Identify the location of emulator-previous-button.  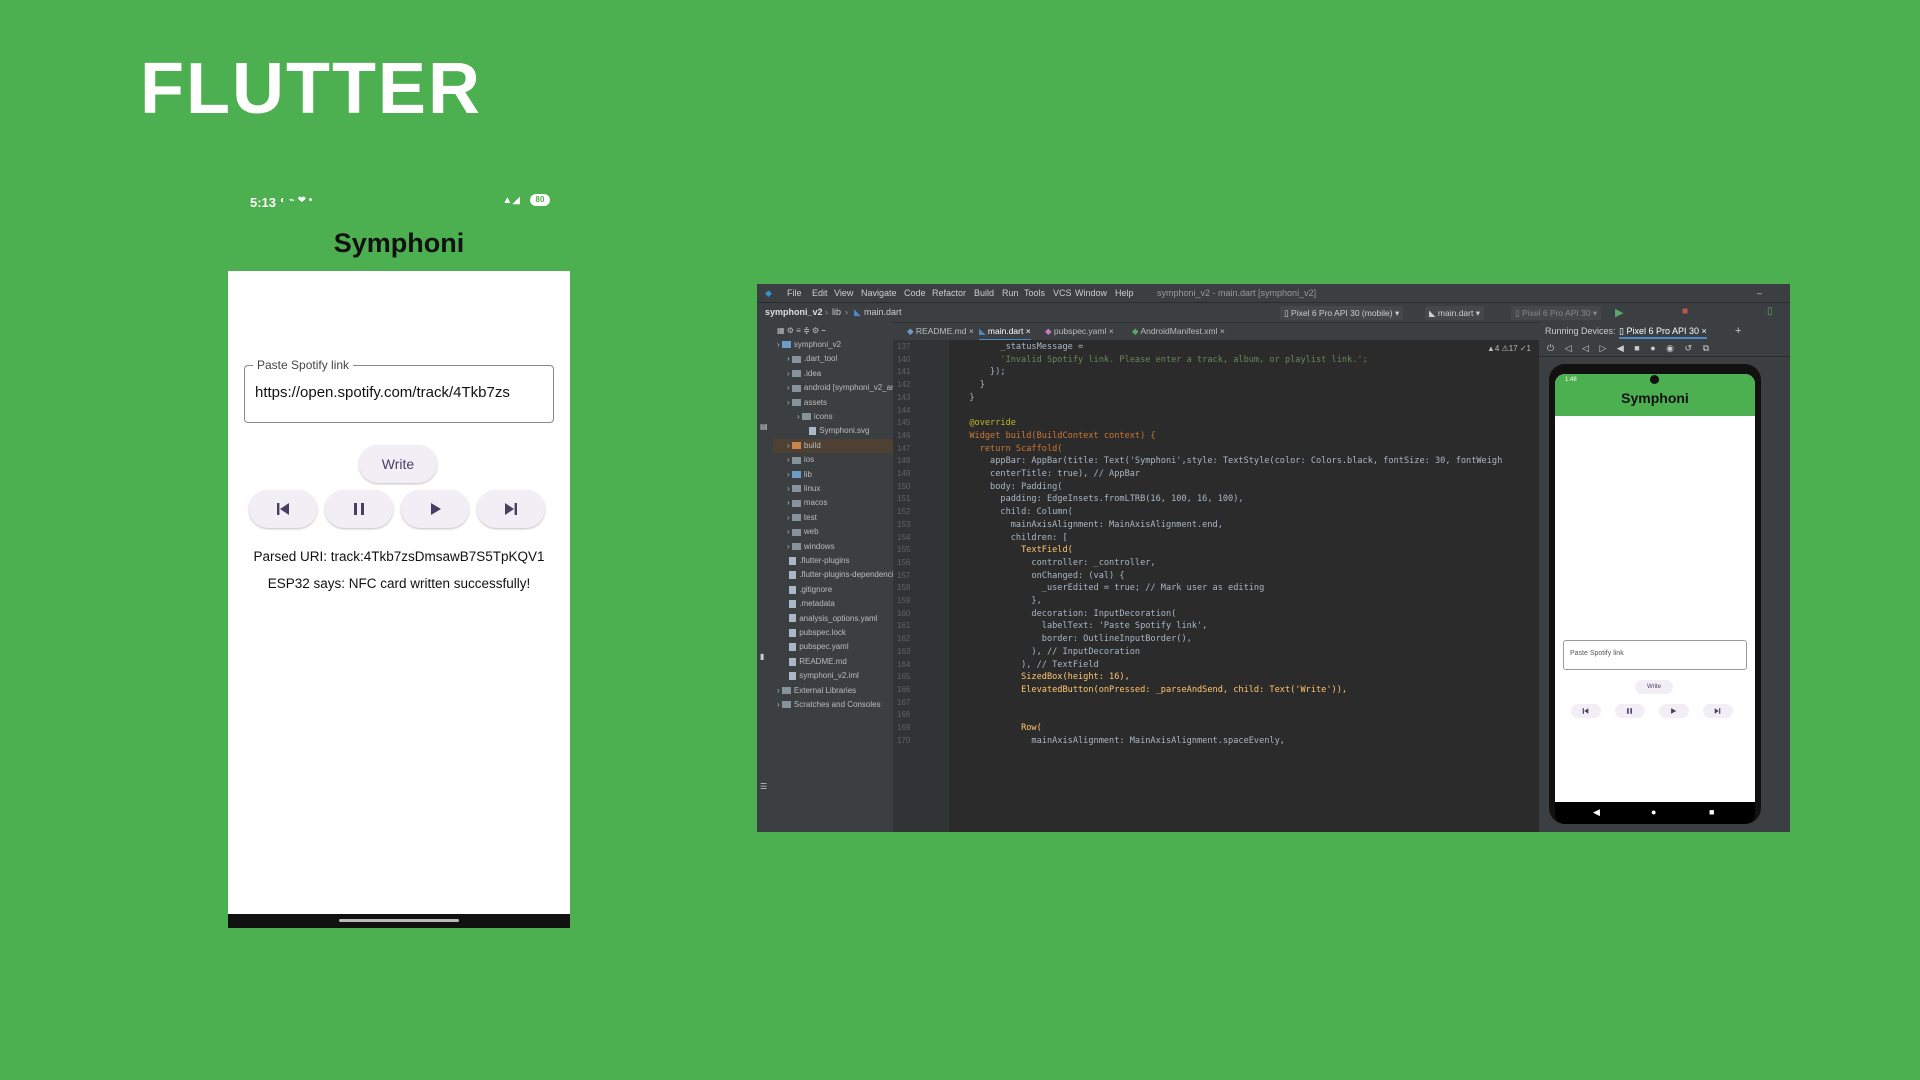
(1586, 711).